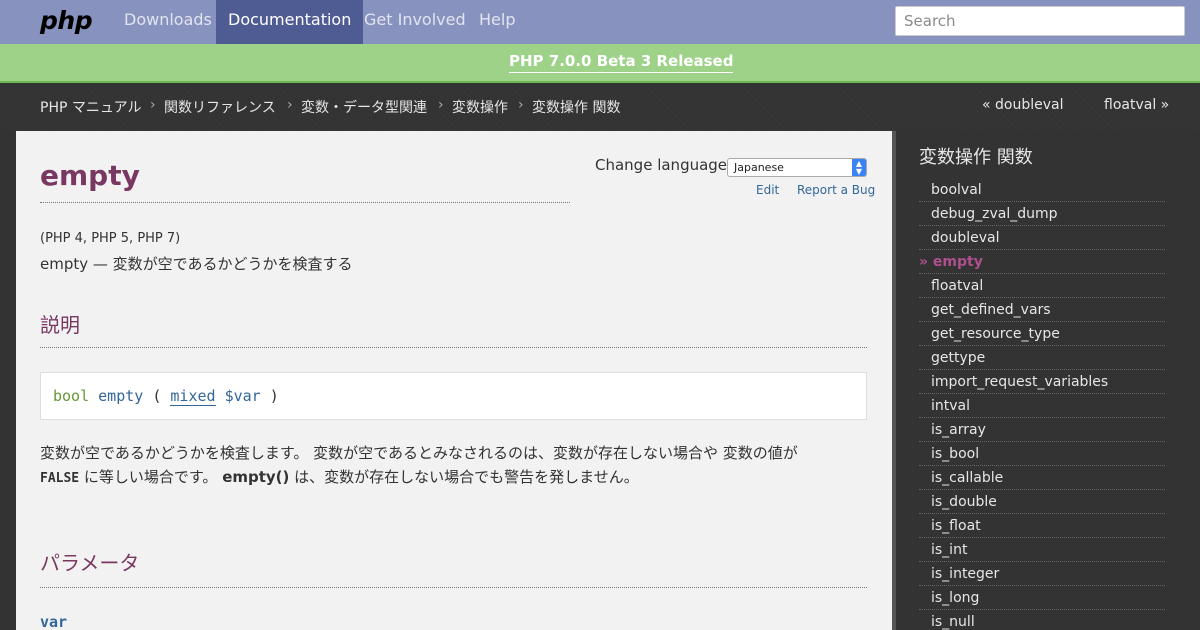  I want to click on false-constant: FALSE, so click(60, 478).